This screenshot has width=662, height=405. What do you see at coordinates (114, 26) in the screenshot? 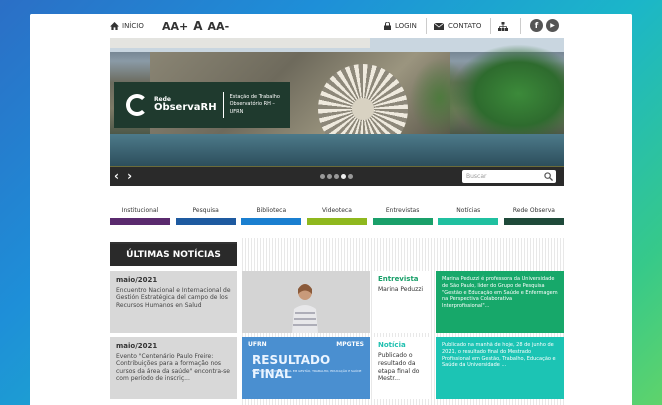
I see `home-icon` at bounding box center [114, 26].